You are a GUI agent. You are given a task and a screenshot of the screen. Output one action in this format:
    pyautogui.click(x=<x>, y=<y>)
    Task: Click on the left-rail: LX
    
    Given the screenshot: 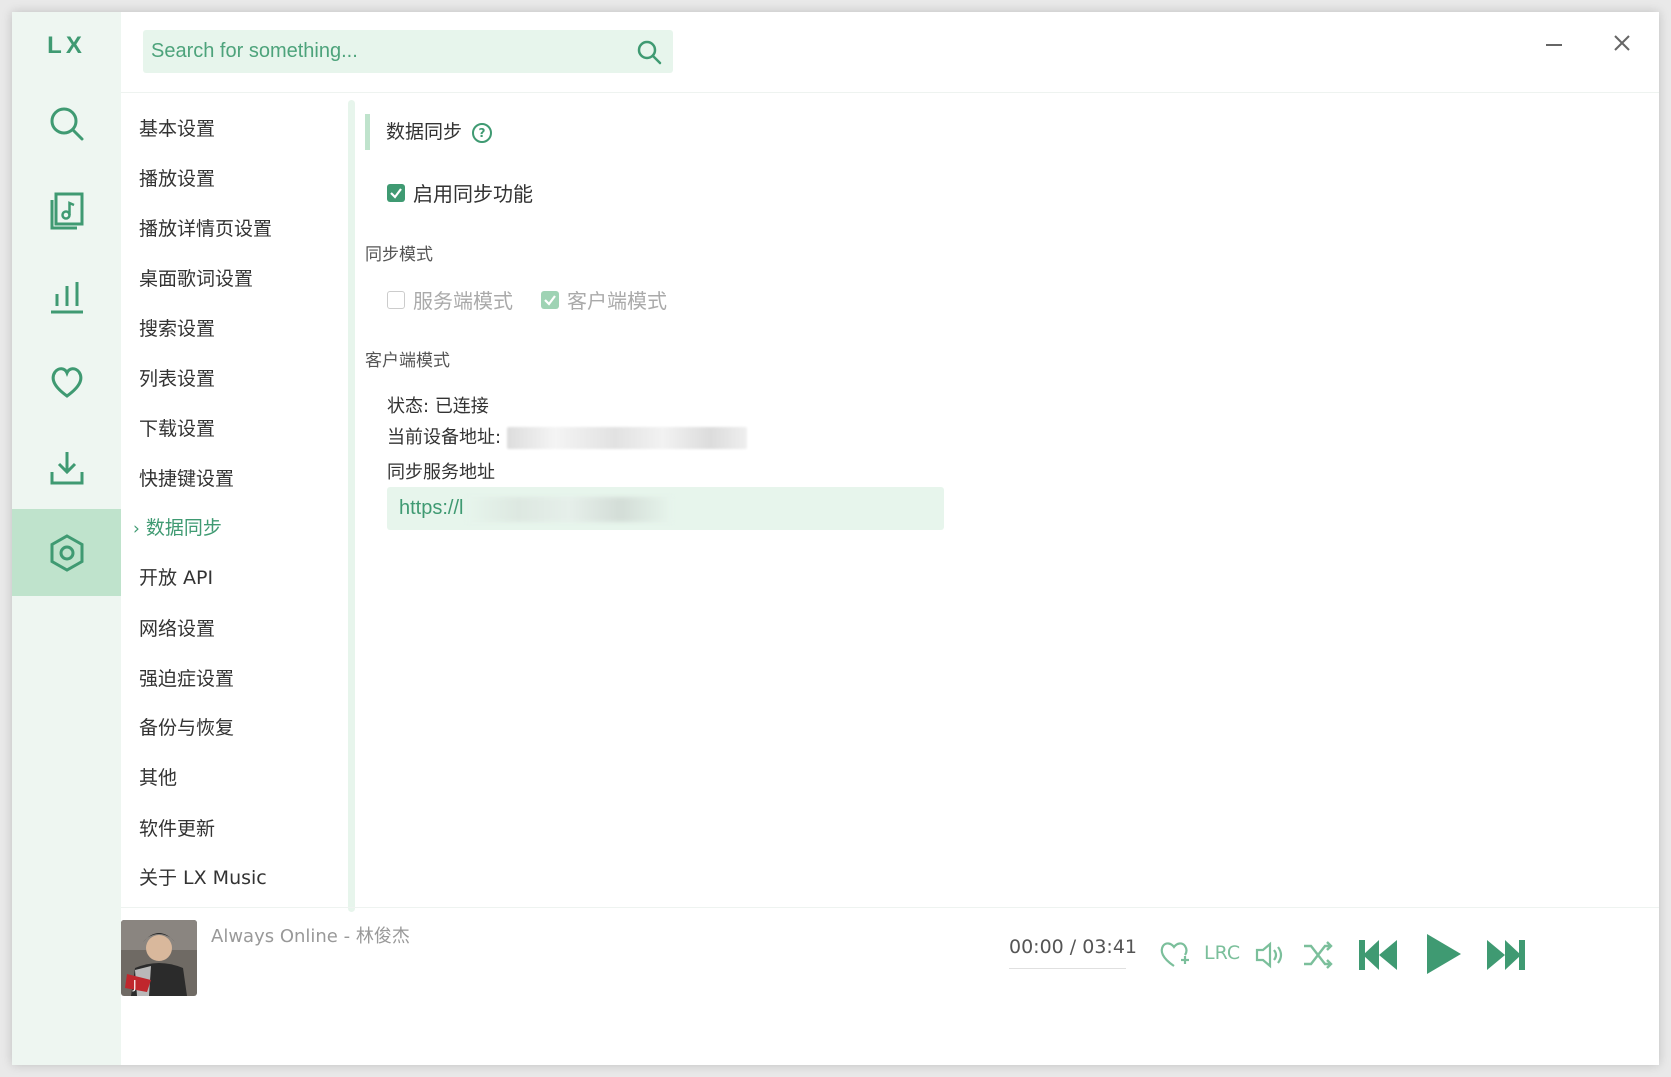 What is the action you would take?
    pyautogui.click(x=66, y=538)
    